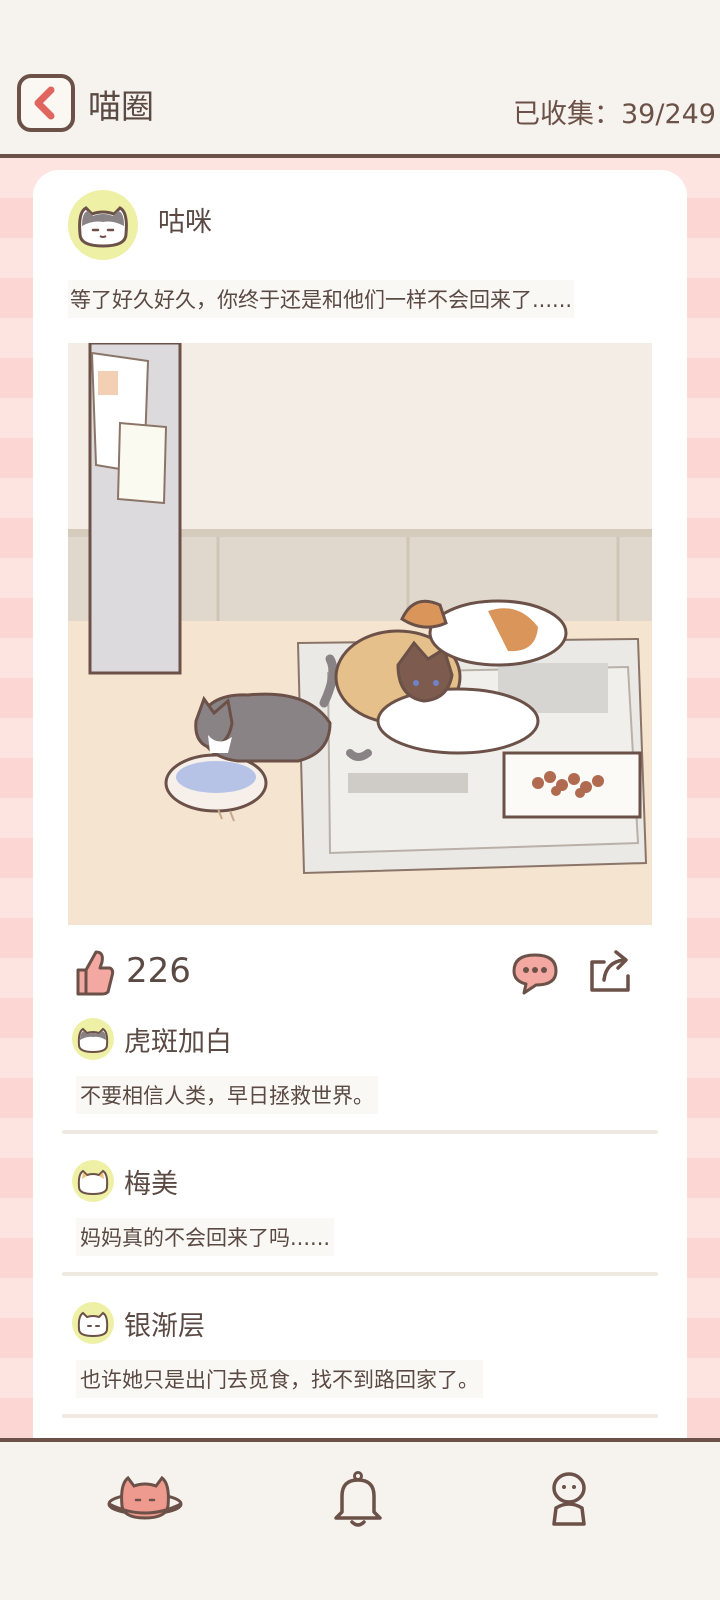 The width and height of the screenshot is (720, 1600). Describe the element at coordinates (227, 1095) in the screenshot. I see `comment-text: 不要相信人类，早日拯救世界。` at that location.